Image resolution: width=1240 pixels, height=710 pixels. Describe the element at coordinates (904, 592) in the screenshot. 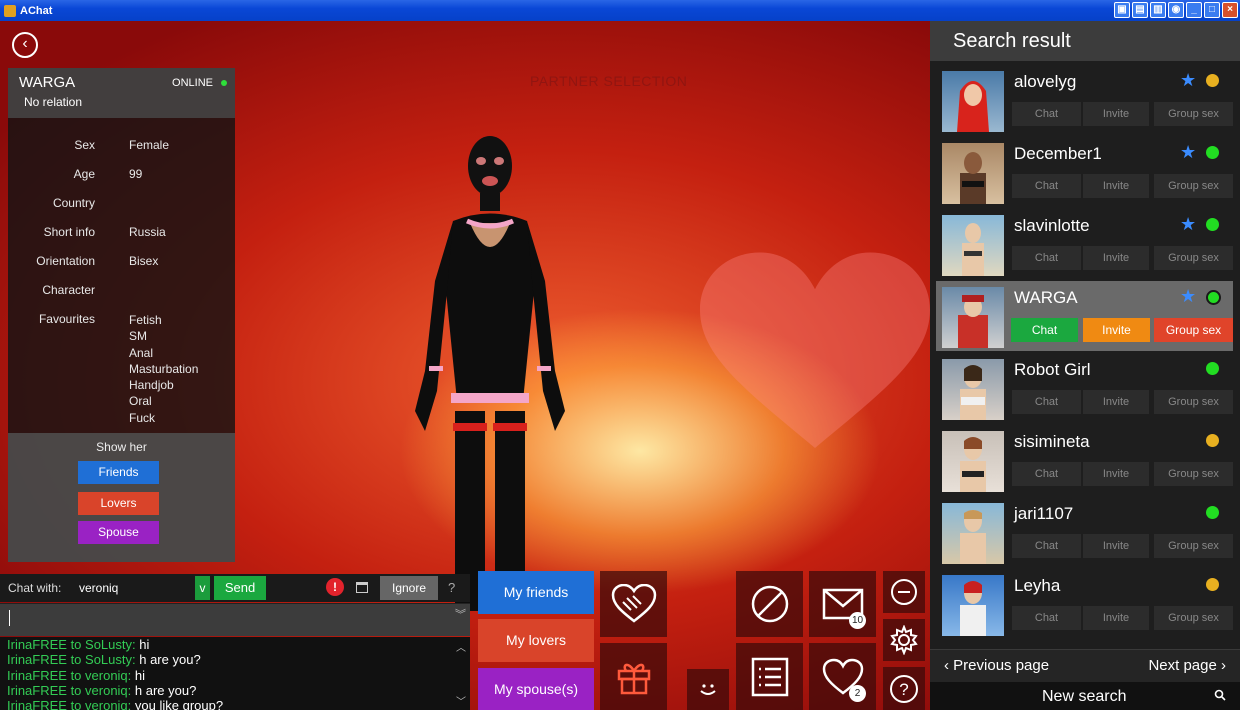

I see `minus-tile` at that location.